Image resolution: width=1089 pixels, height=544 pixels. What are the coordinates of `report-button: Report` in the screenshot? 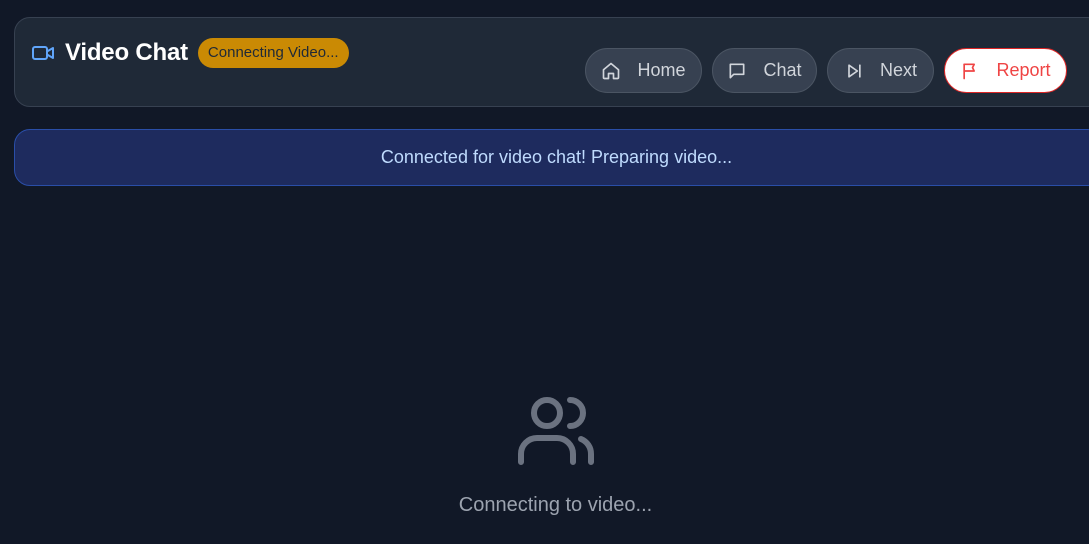 It's located at (1005, 70).